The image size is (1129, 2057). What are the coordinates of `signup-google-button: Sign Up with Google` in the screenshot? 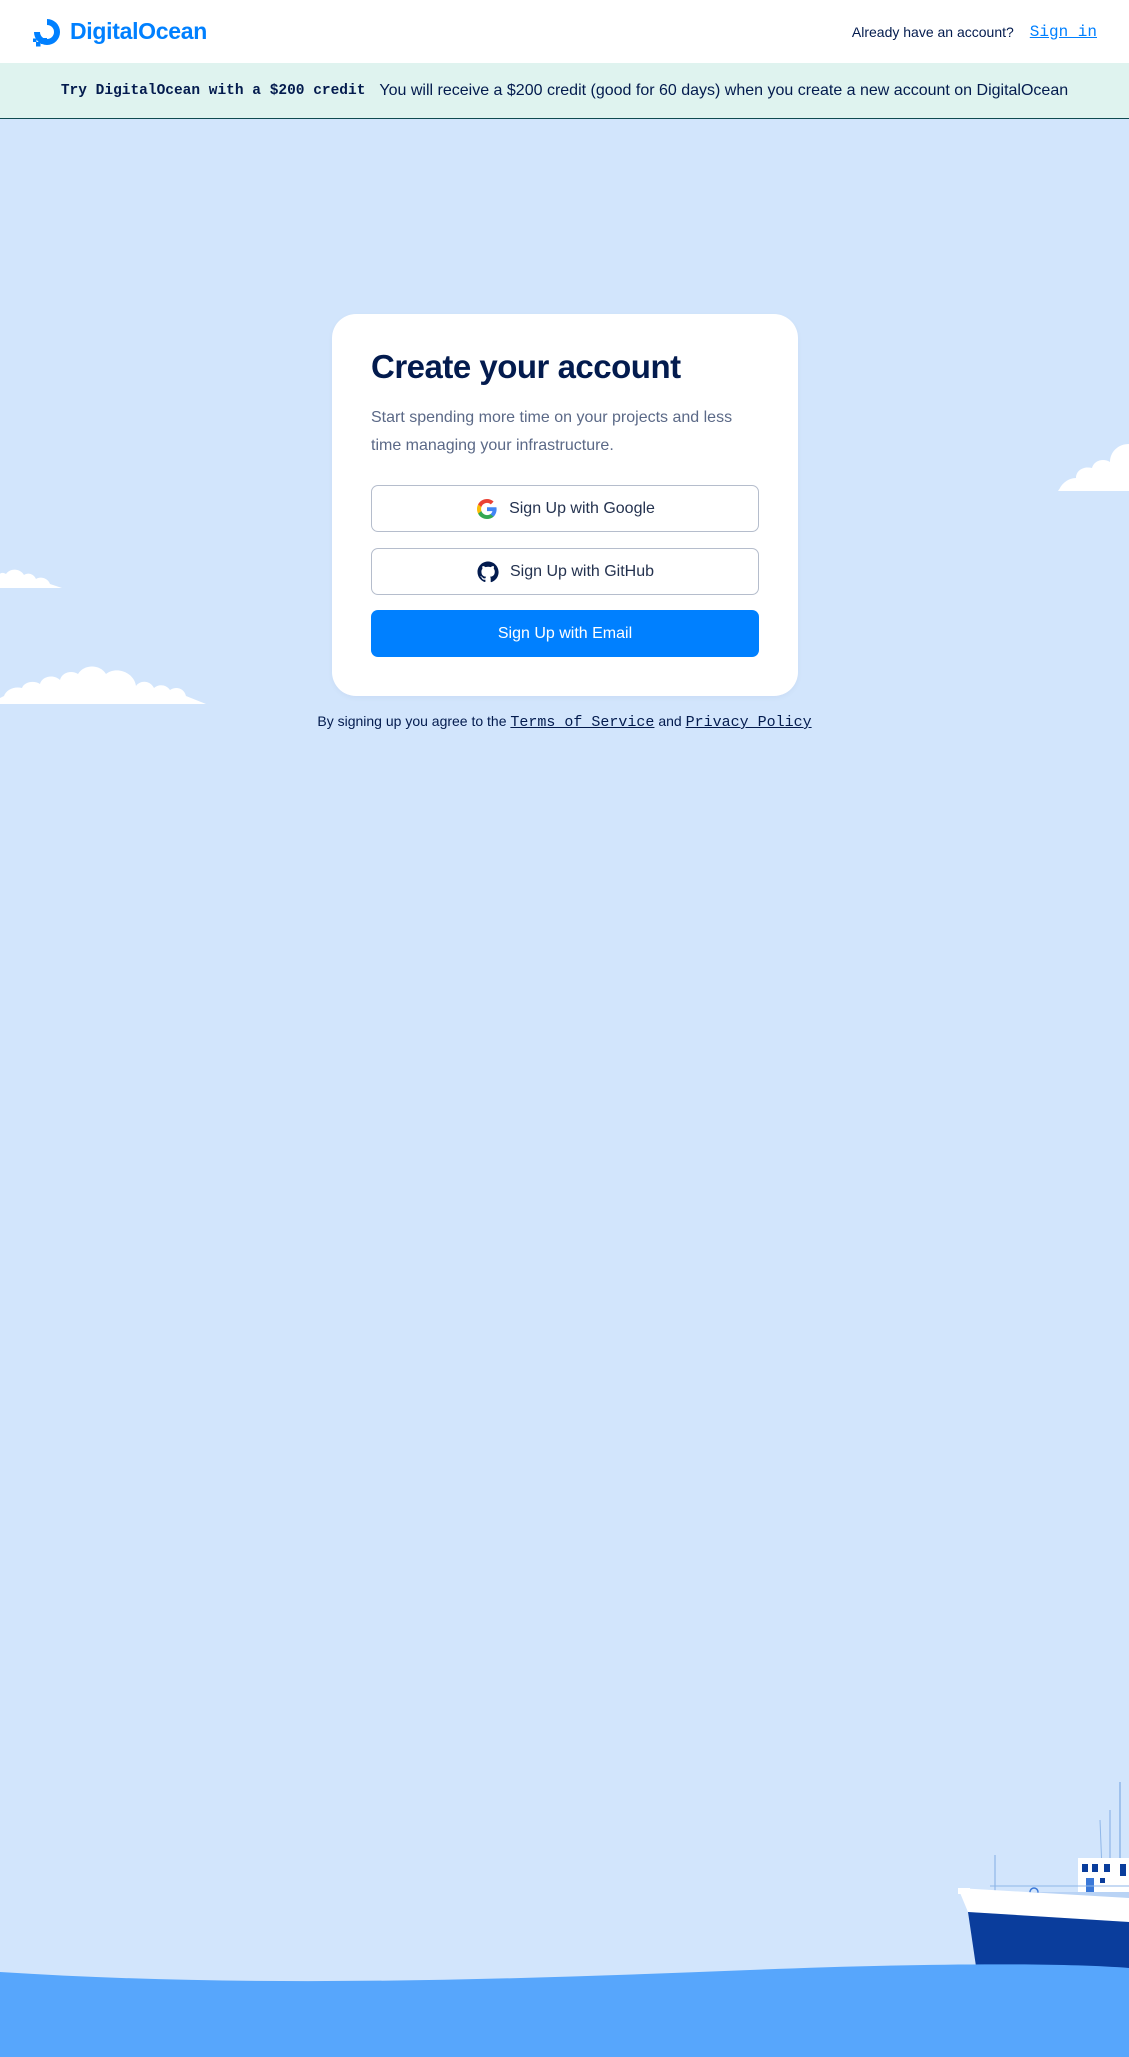 It's located at (565, 508).